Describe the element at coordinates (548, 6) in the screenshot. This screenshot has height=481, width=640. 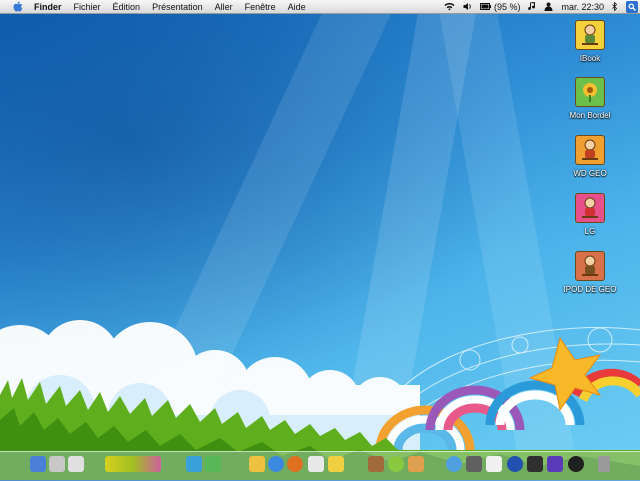
I see `user-icon` at that location.